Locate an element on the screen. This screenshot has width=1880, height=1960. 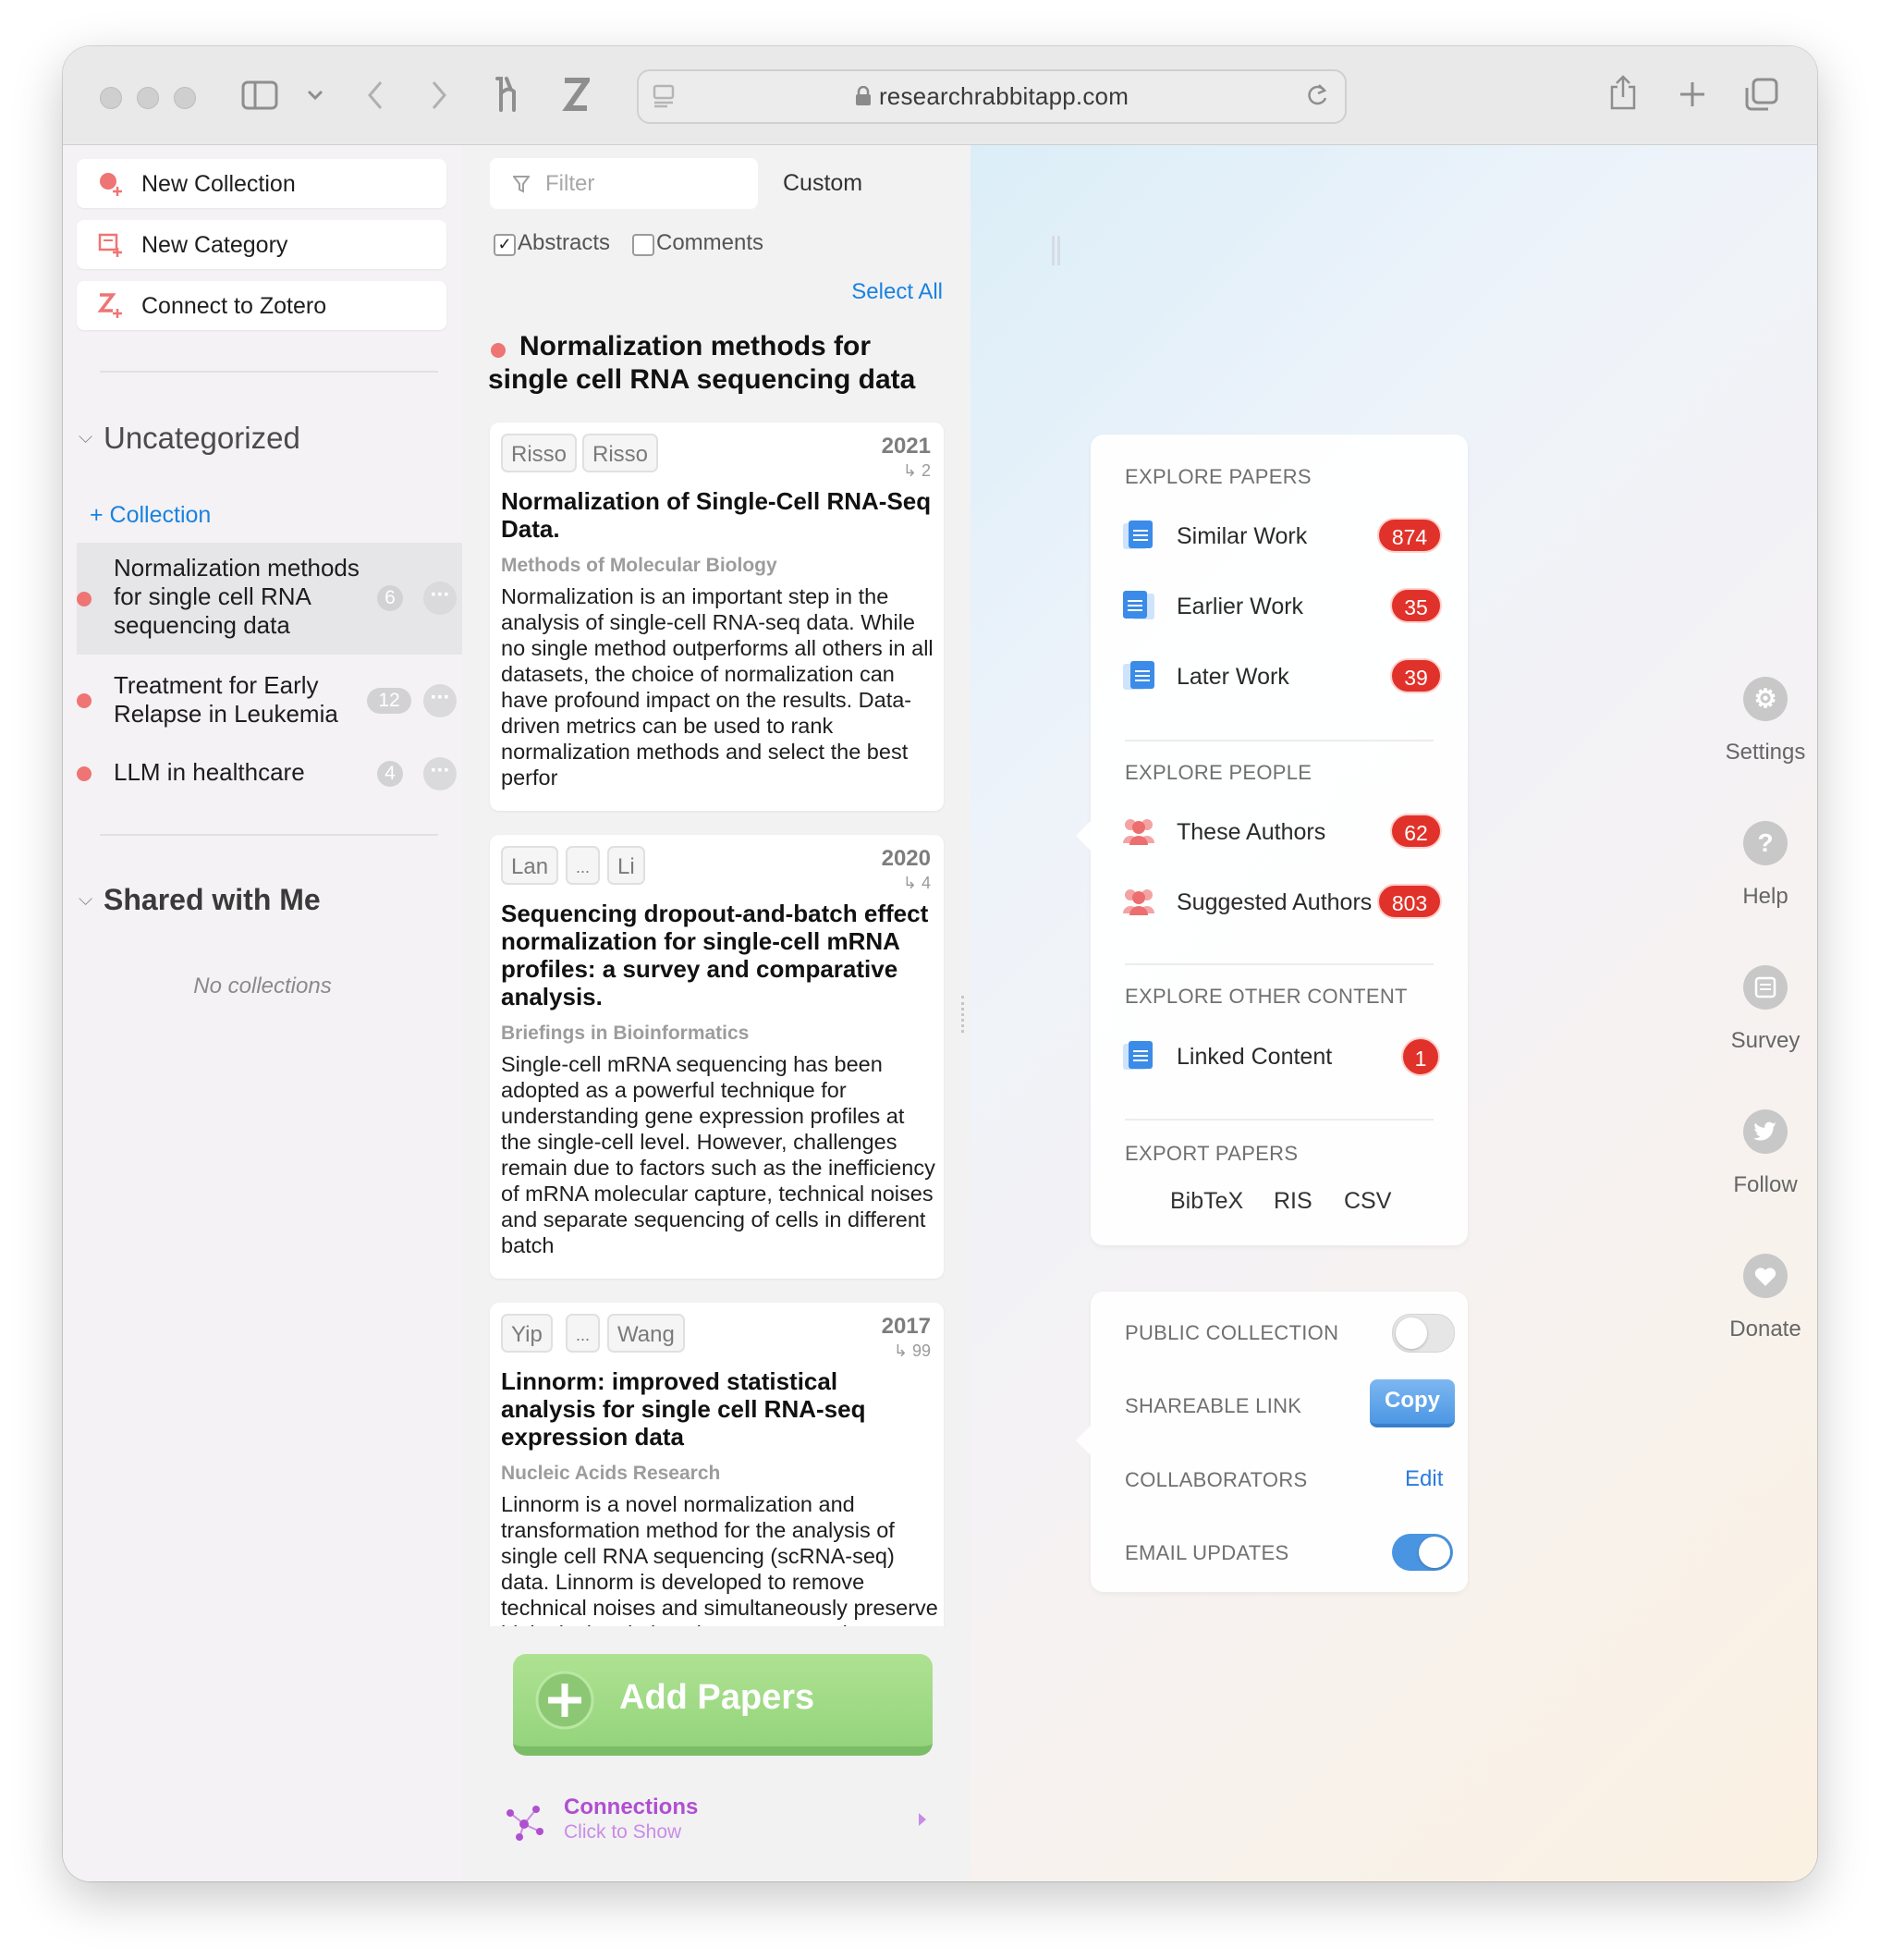
suggested-authors-item: Suggested Authors 803 is located at coordinates (1279, 903).